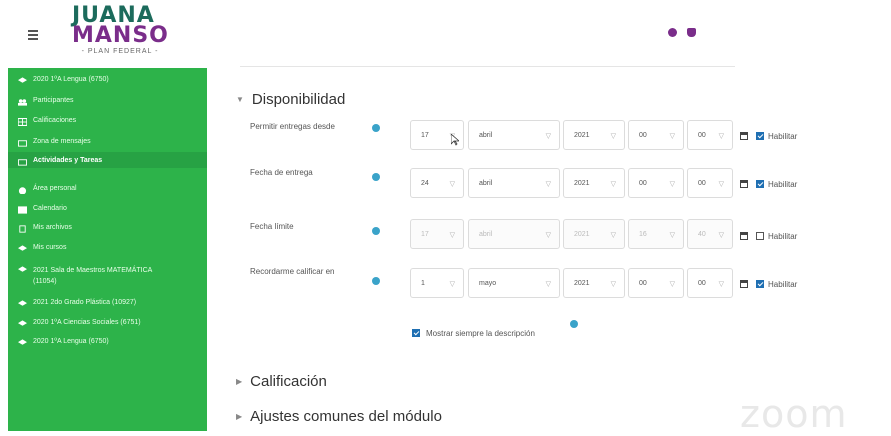 The height and width of the screenshot is (436, 891). I want to click on expand-caret-icon: ▶, so click(239, 381).